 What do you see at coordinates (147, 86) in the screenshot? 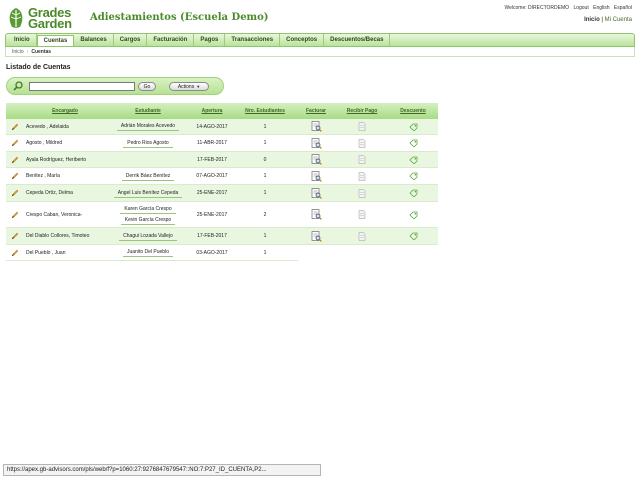
I see `go-button: Go` at bounding box center [147, 86].